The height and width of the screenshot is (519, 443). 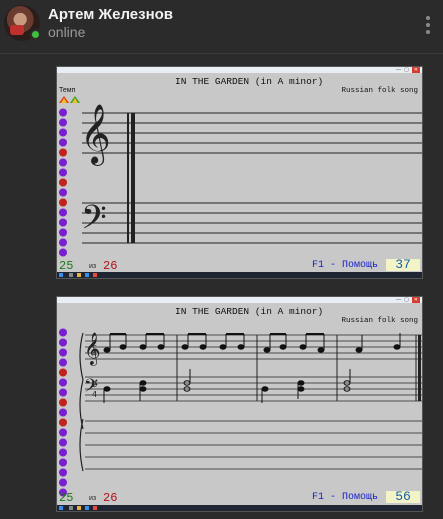 What do you see at coordinates (221, 53) in the screenshot?
I see `header-divider` at bounding box center [221, 53].